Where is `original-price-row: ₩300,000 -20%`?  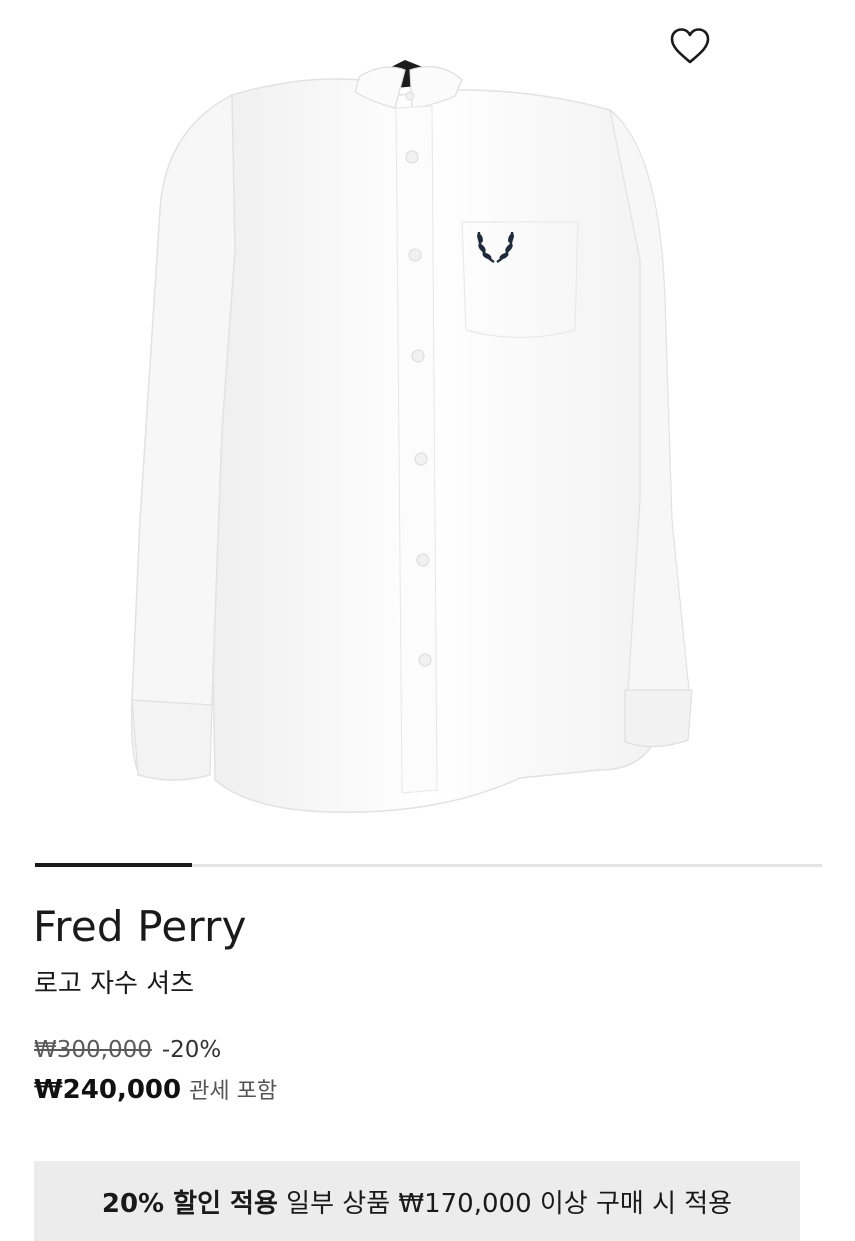 original-price-row: ₩300,000 -20% is located at coordinates (127, 1050).